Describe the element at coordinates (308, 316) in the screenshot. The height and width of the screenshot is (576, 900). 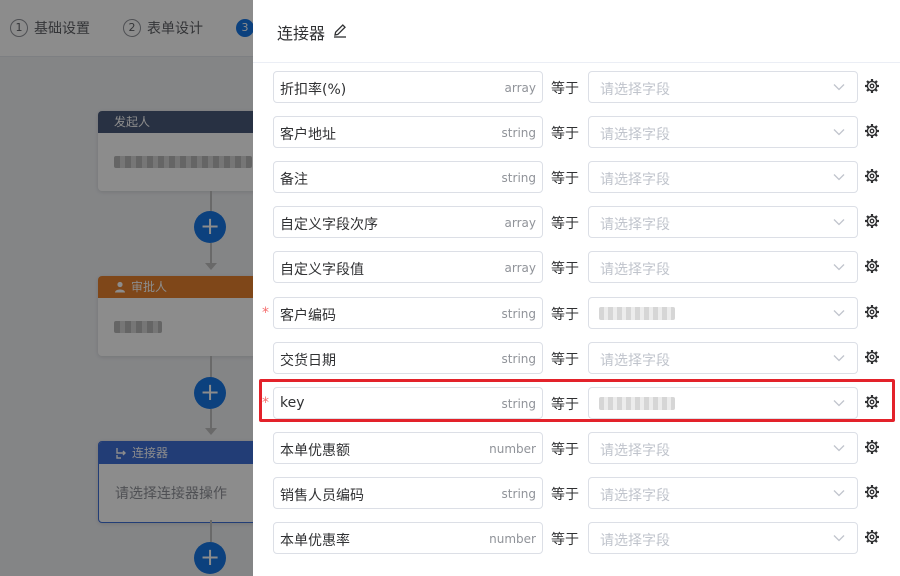
I see `field-name: 客户编码` at that location.